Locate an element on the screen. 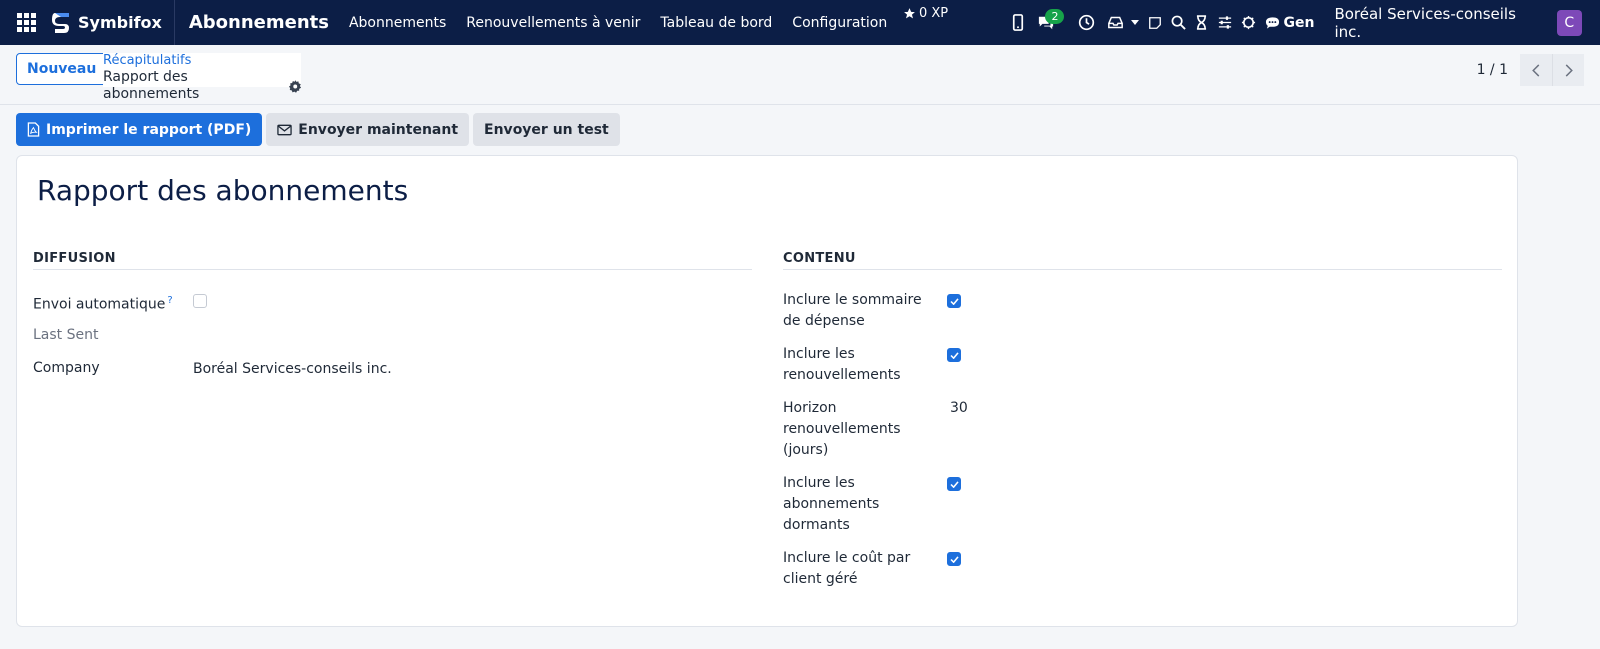 The width and height of the screenshot is (1600, 649). envelope-icon is located at coordinates (284, 129).